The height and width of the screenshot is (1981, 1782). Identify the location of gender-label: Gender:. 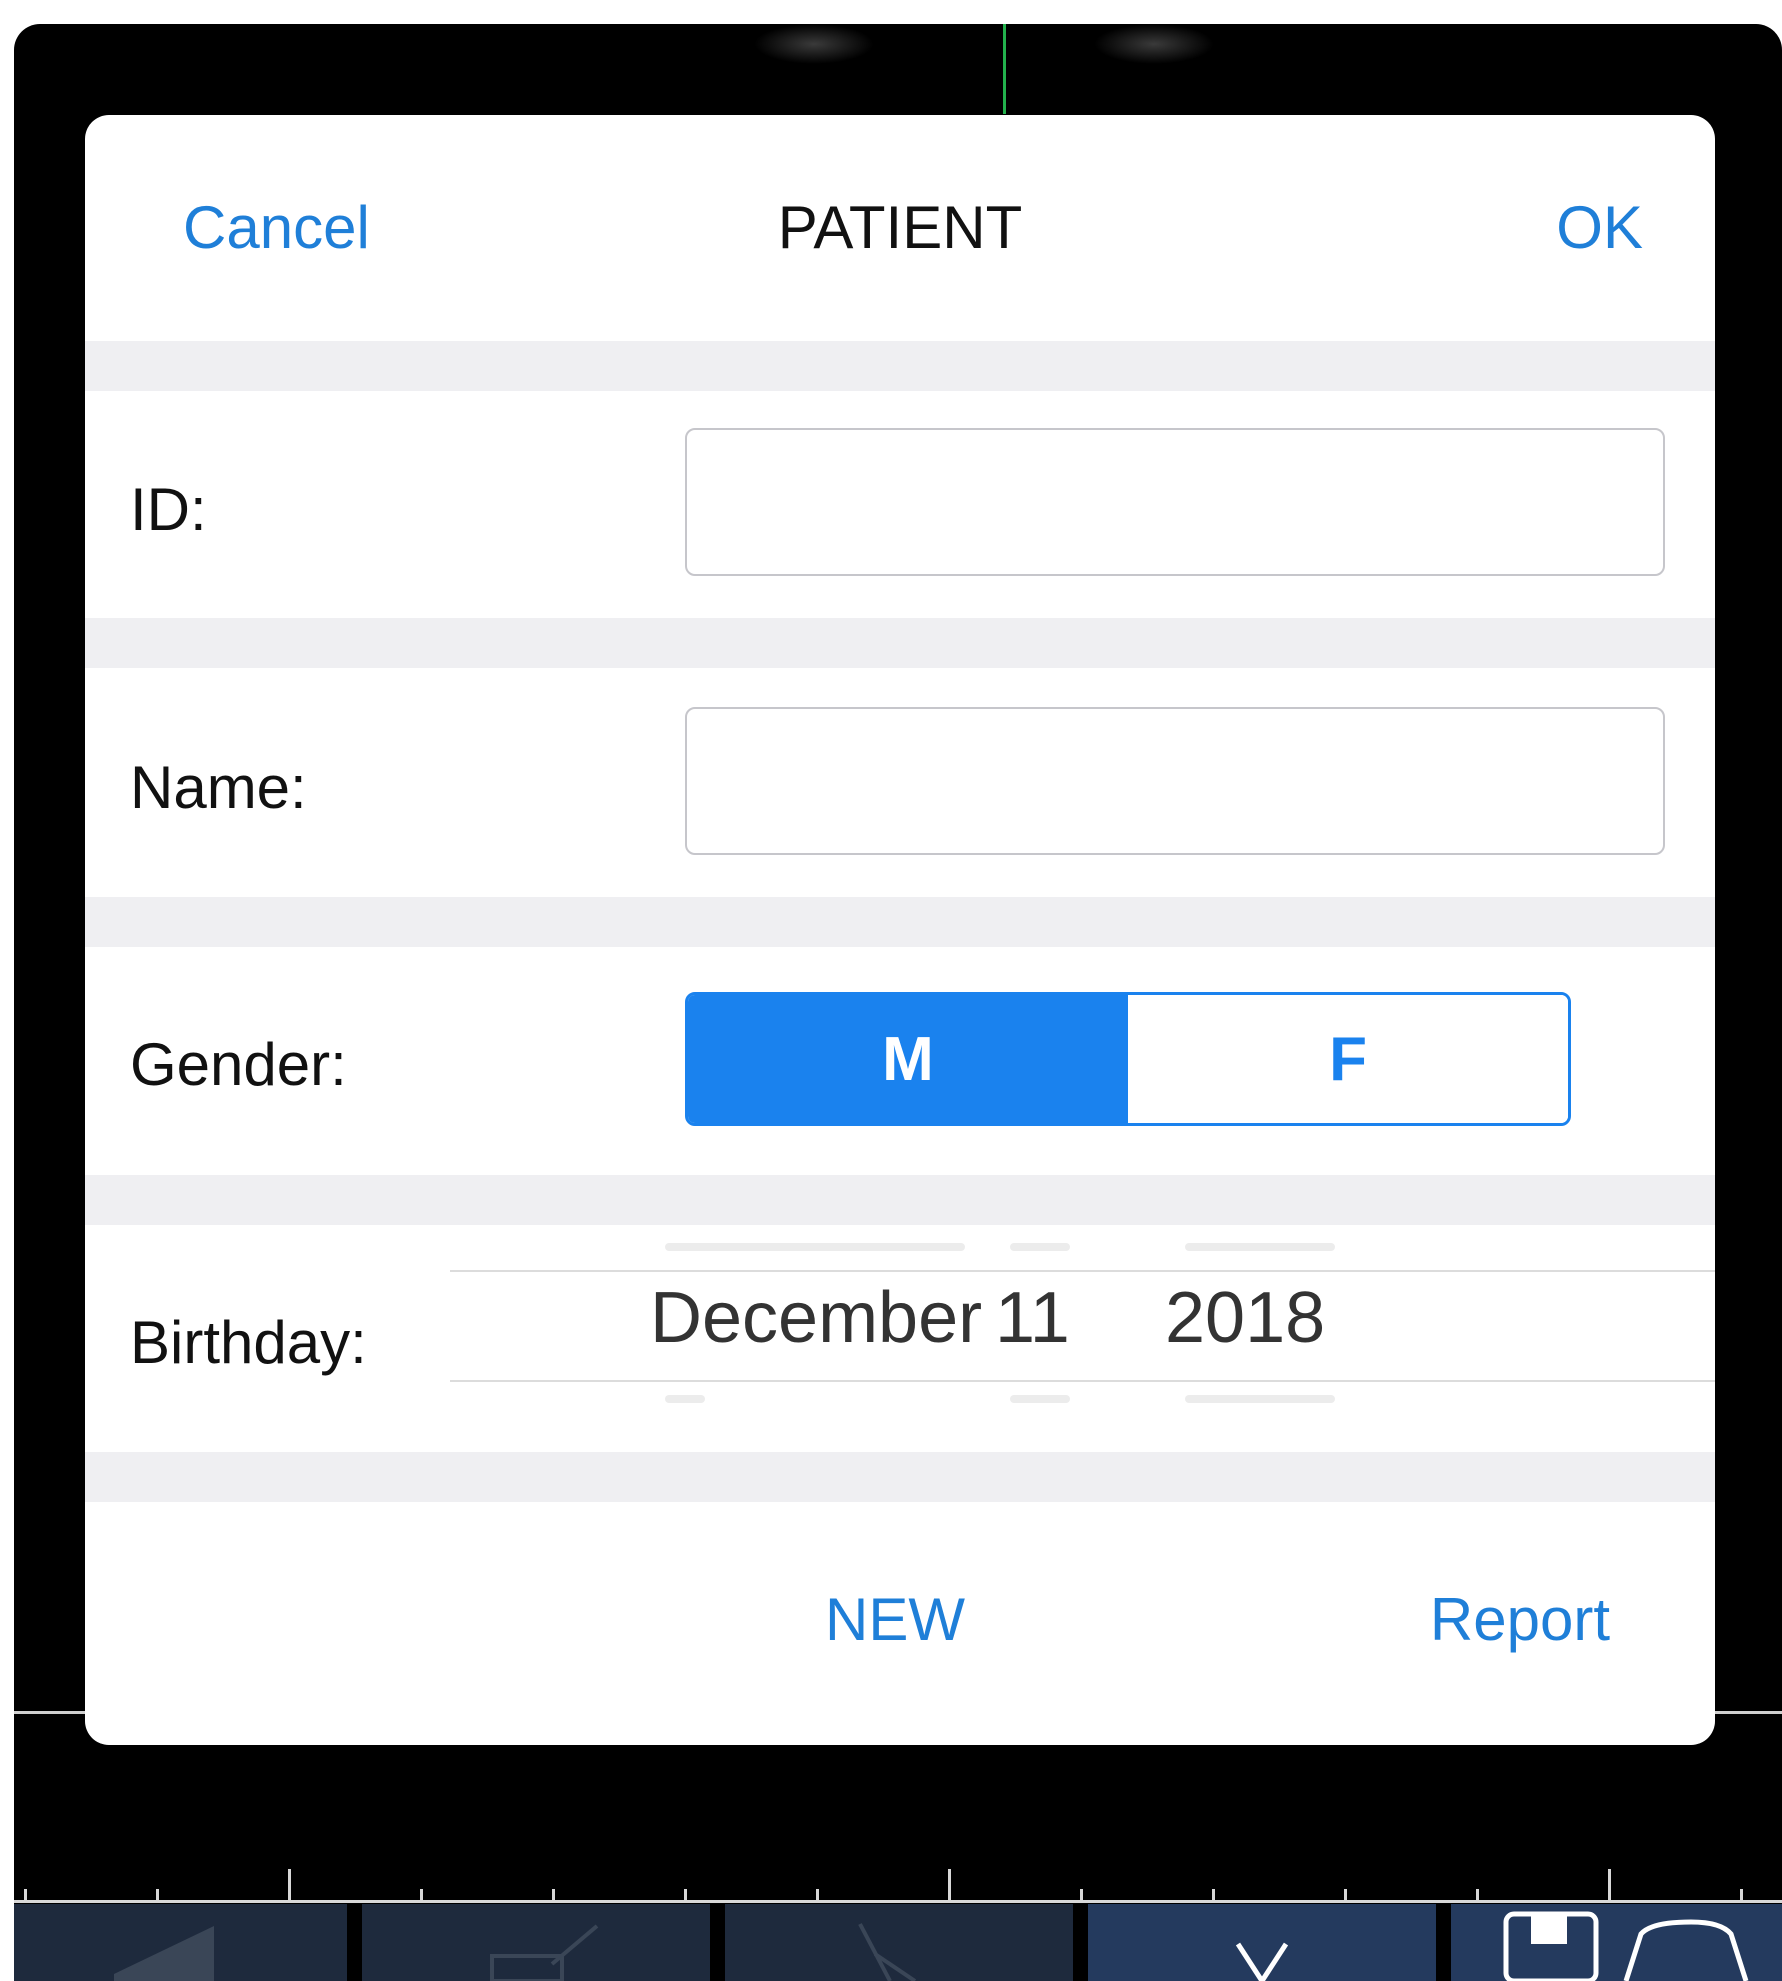
(238, 1064).